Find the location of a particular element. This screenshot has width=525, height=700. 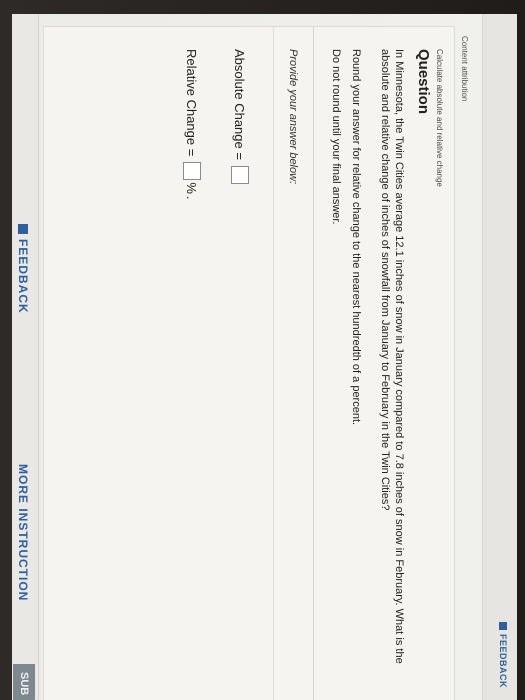

relative-change-label: Relative Change = is located at coordinates (192, 103).